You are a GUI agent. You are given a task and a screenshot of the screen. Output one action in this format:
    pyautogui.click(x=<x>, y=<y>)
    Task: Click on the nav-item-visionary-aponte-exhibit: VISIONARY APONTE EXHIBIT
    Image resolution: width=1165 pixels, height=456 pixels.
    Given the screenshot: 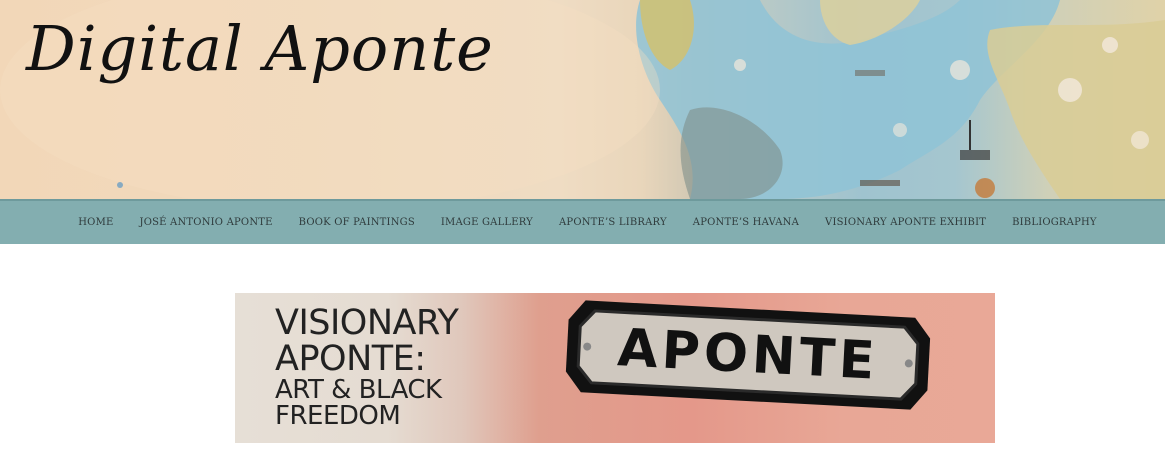 What is the action you would take?
    pyautogui.click(x=905, y=222)
    